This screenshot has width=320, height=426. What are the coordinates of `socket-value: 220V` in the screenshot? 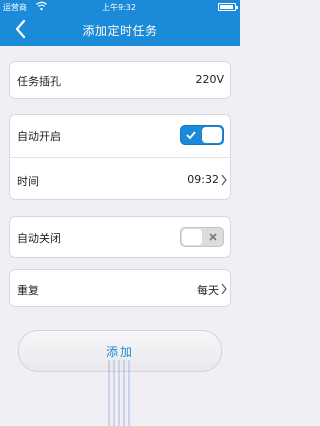 It's located at (209, 79).